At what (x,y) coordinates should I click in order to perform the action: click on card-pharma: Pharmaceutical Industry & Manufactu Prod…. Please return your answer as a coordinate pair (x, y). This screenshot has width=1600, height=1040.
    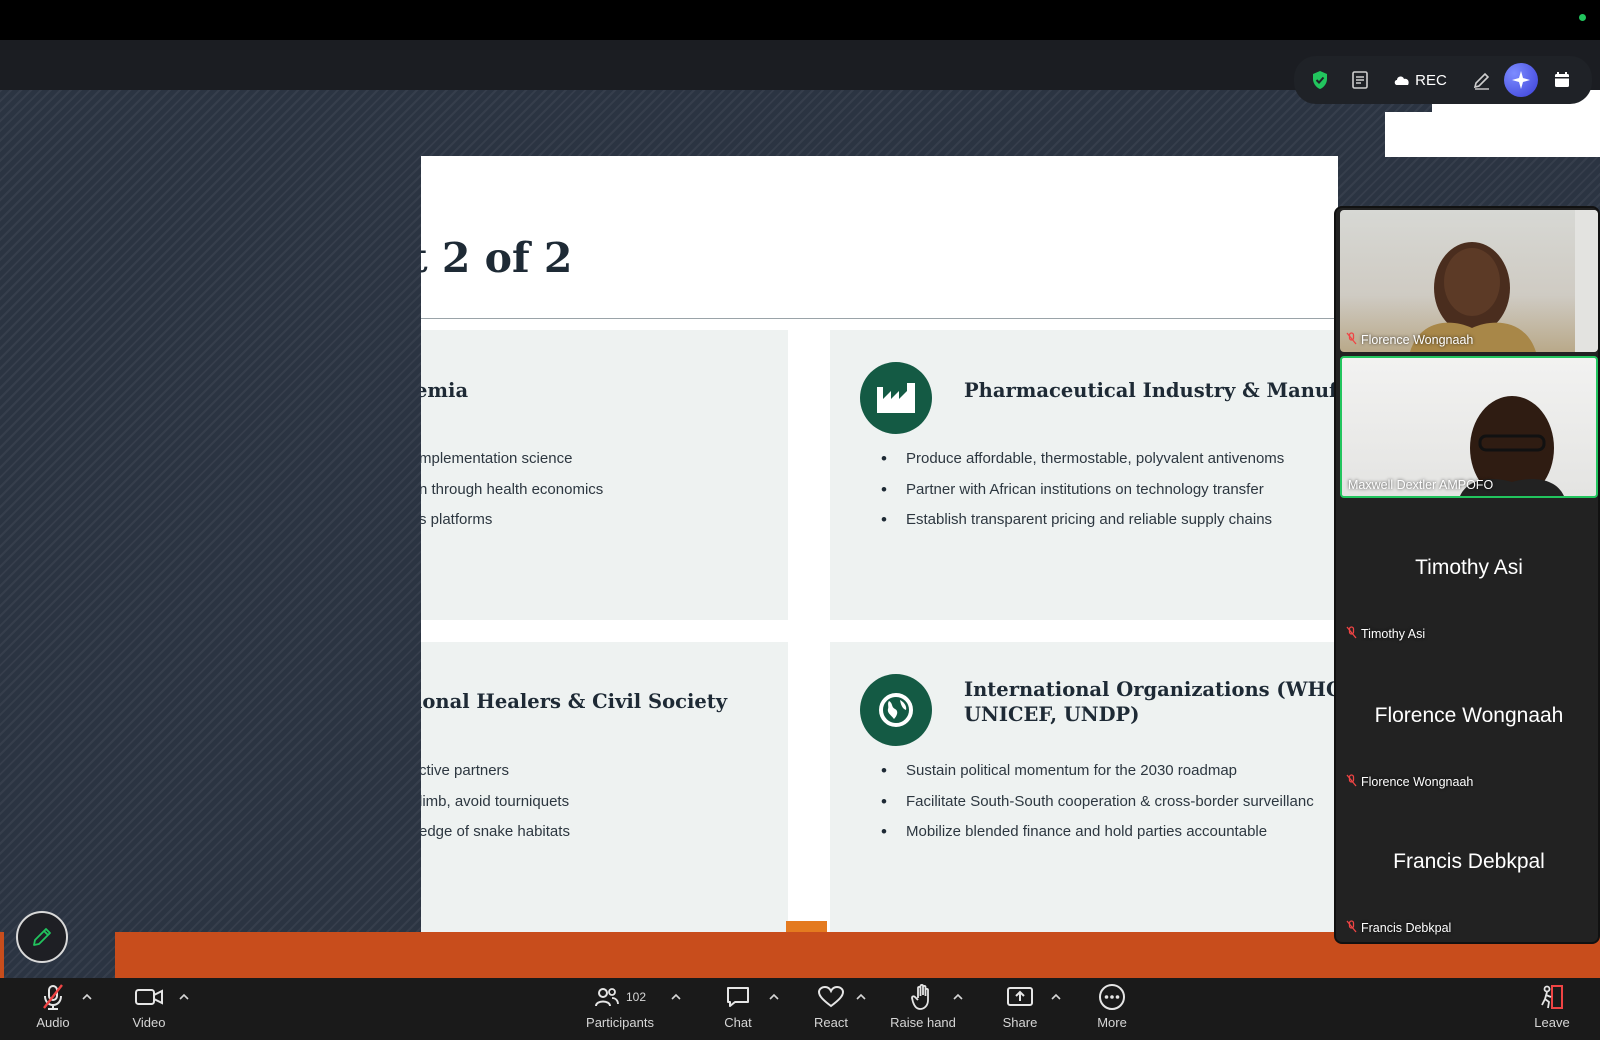
    Looking at the image, I should click on (1084, 475).